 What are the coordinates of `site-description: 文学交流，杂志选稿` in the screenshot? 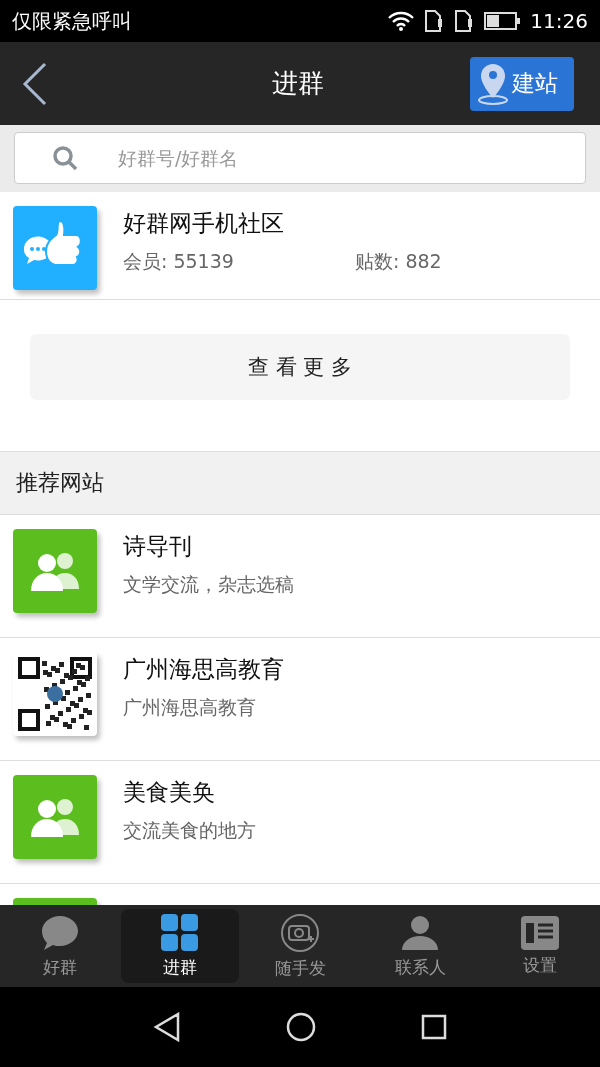 It's located at (208, 584).